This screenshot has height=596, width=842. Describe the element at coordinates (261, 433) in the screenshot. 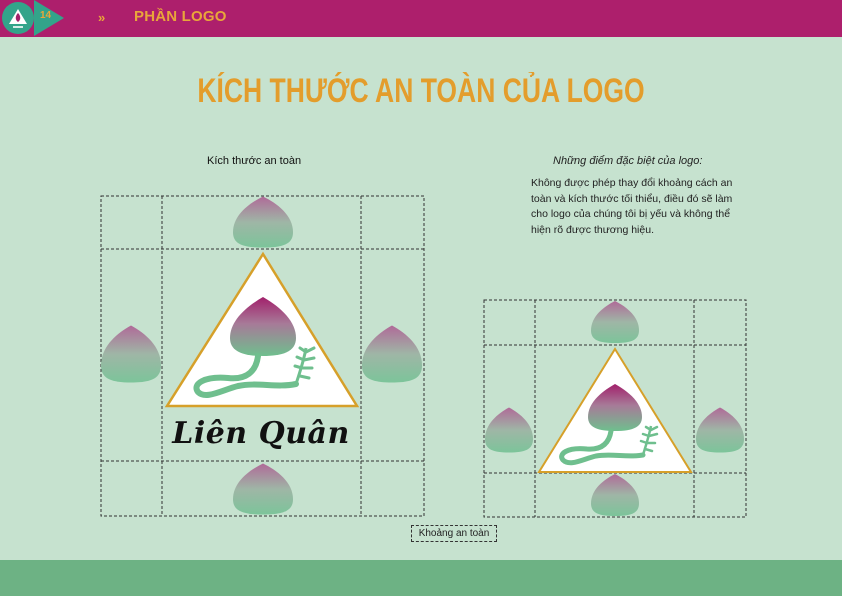

I see `brand-wordmark: Liên Quân` at that location.